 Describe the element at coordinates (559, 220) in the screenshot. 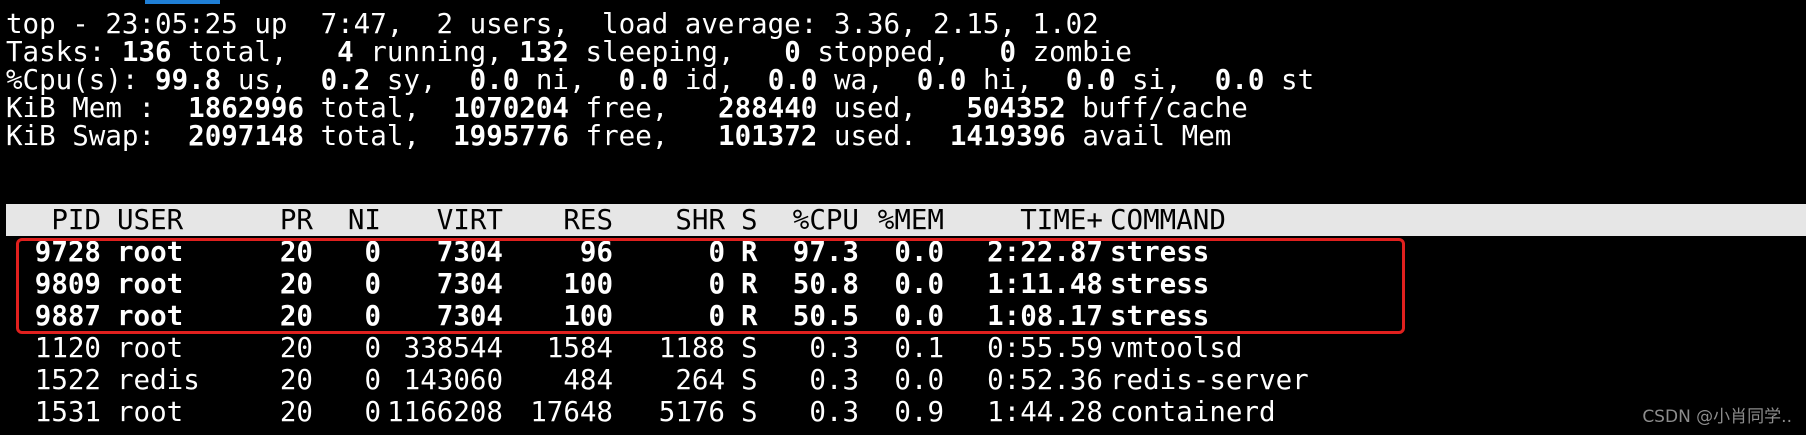

I see `header-res: RES` at that location.